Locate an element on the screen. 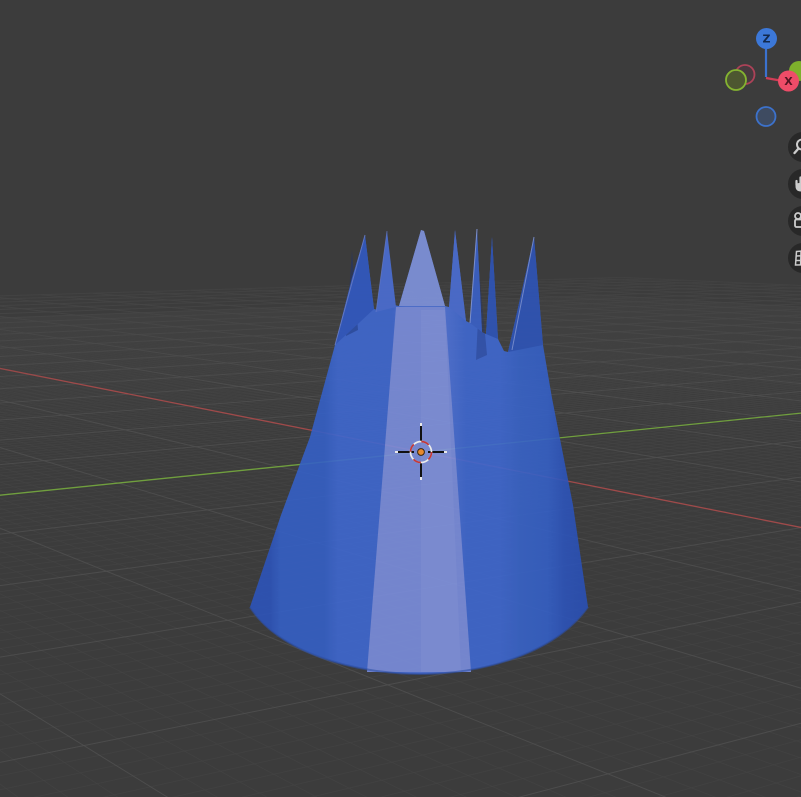 The height and width of the screenshot is (797, 801). perspective-toggle-button is located at coordinates (794, 258).